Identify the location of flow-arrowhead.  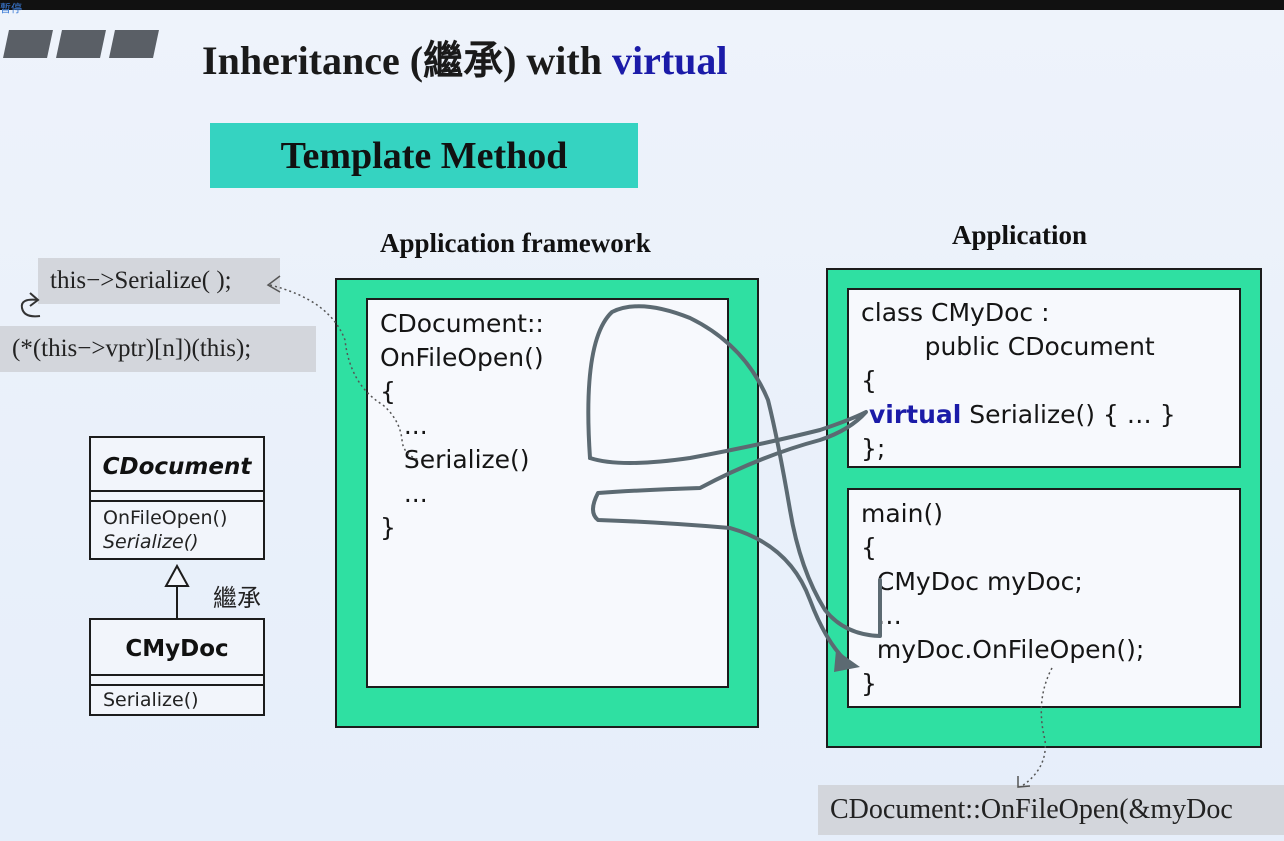
(847, 661).